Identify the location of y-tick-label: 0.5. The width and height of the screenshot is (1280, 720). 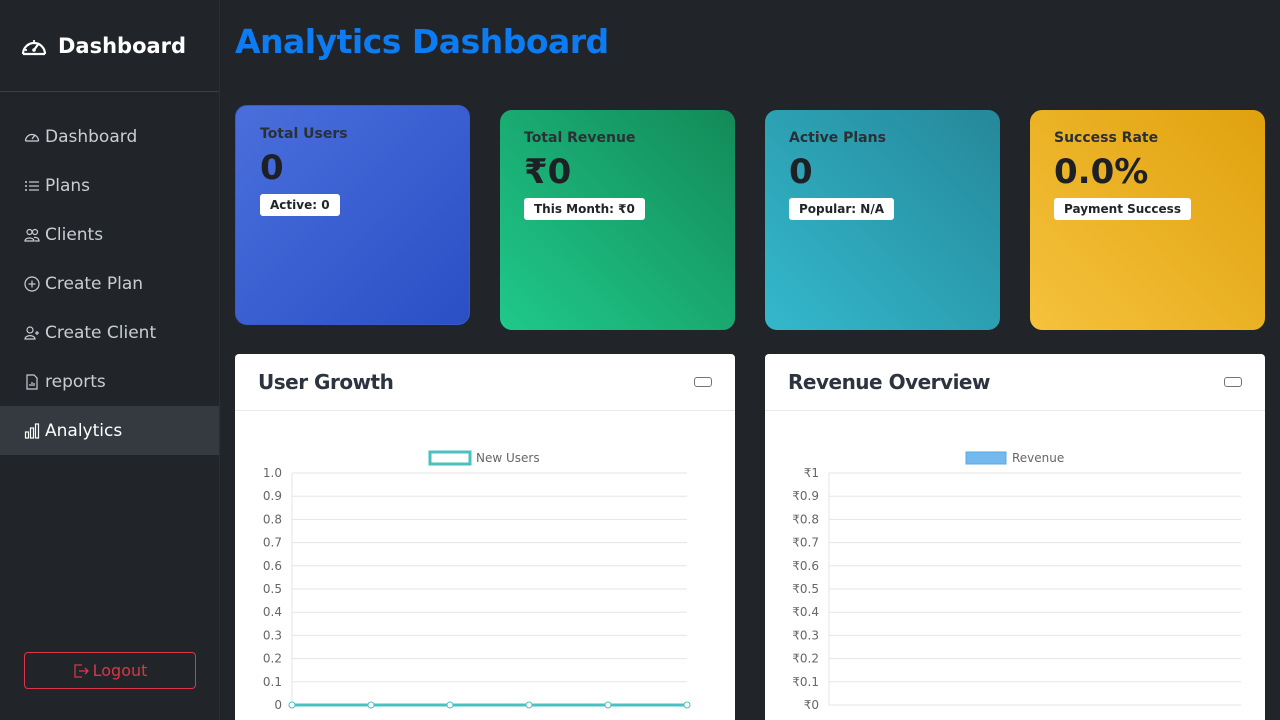
(272, 589).